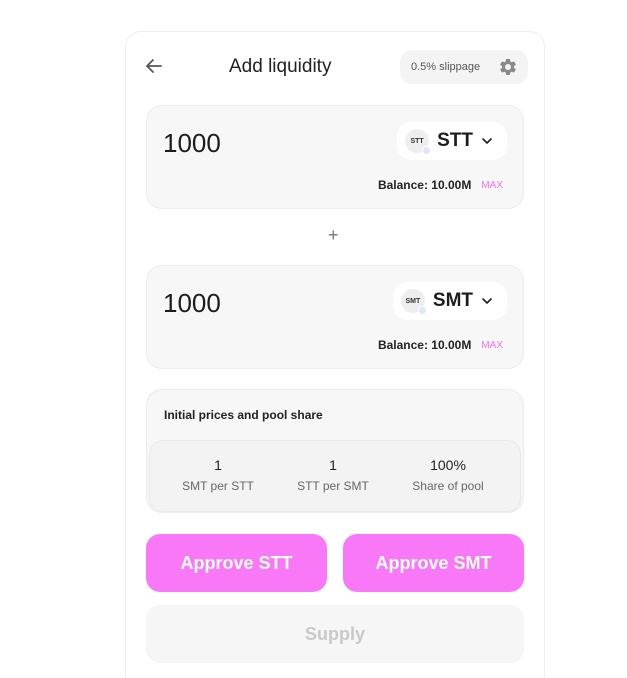  What do you see at coordinates (333, 486) in the screenshot?
I see `stat-label: STT per SMT` at bounding box center [333, 486].